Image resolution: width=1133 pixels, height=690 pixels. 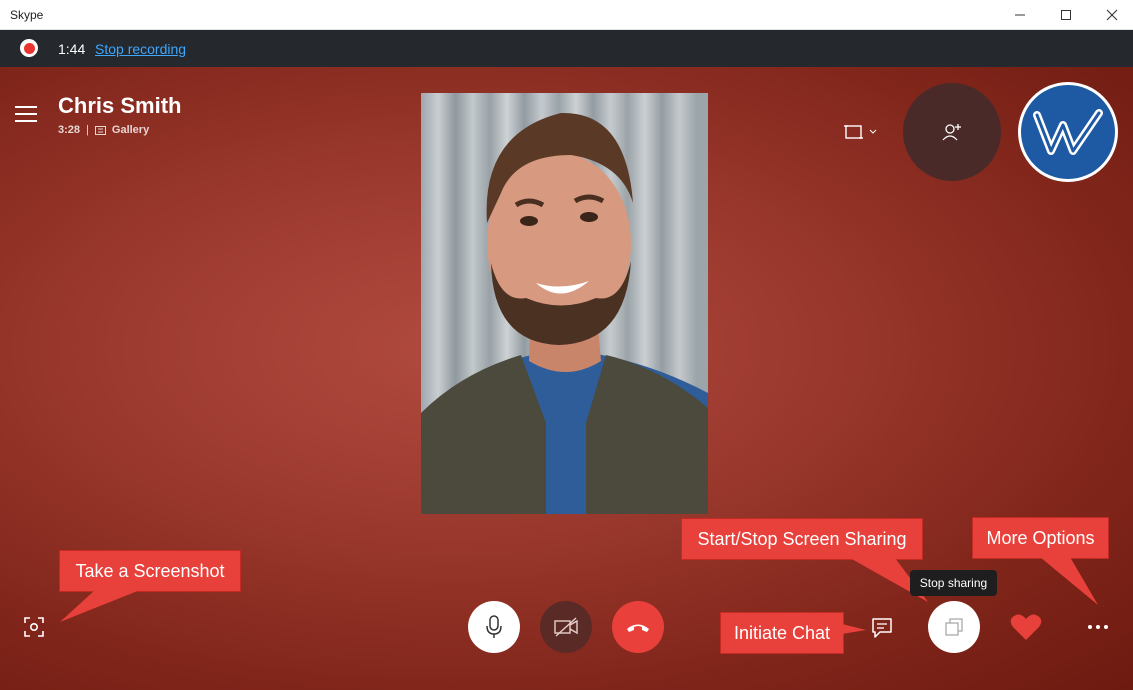 What do you see at coordinates (29, 48) in the screenshot?
I see `recording-indicator-icon` at bounding box center [29, 48].